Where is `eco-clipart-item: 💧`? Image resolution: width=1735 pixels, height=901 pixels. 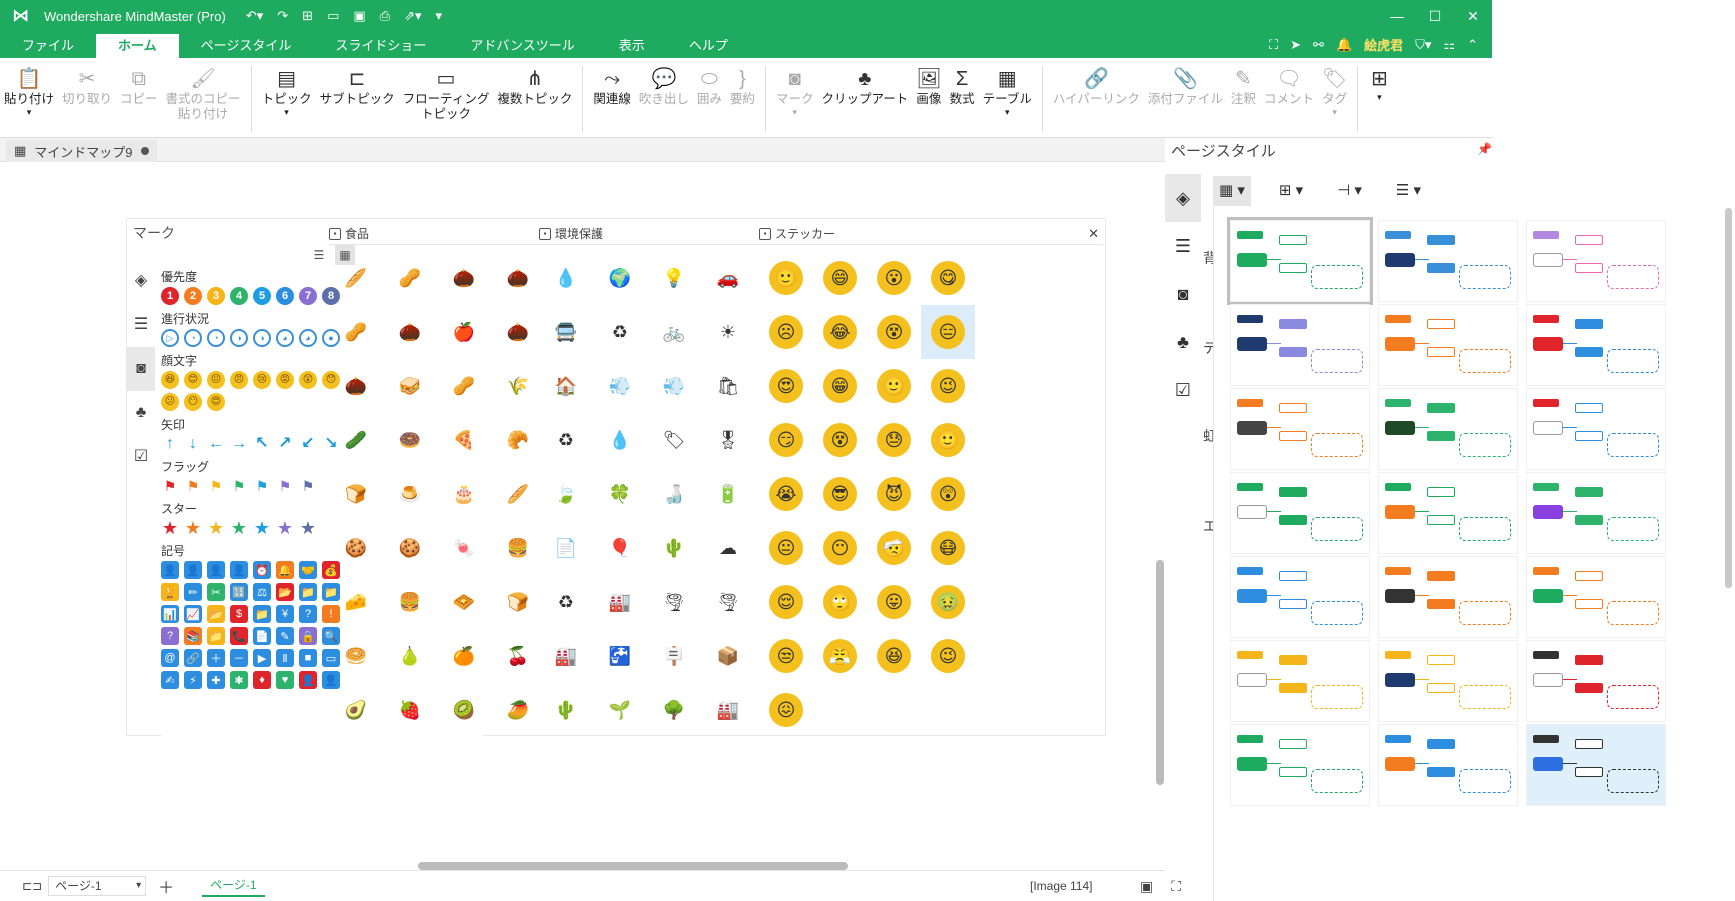
eco-clipart-item: 💧 is located at coordinates (566, 278).